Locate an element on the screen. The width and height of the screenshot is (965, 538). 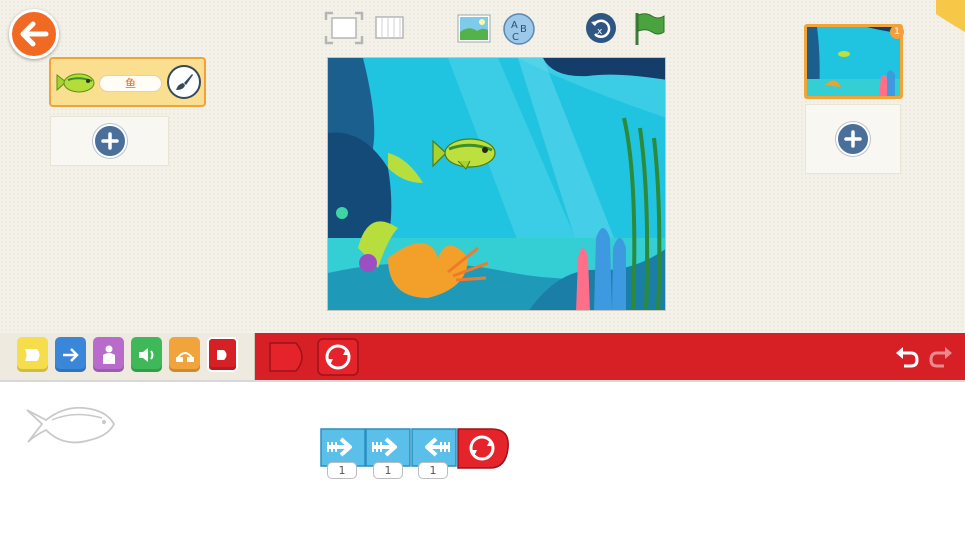
add-page-button is located at coordinates (853, 139).